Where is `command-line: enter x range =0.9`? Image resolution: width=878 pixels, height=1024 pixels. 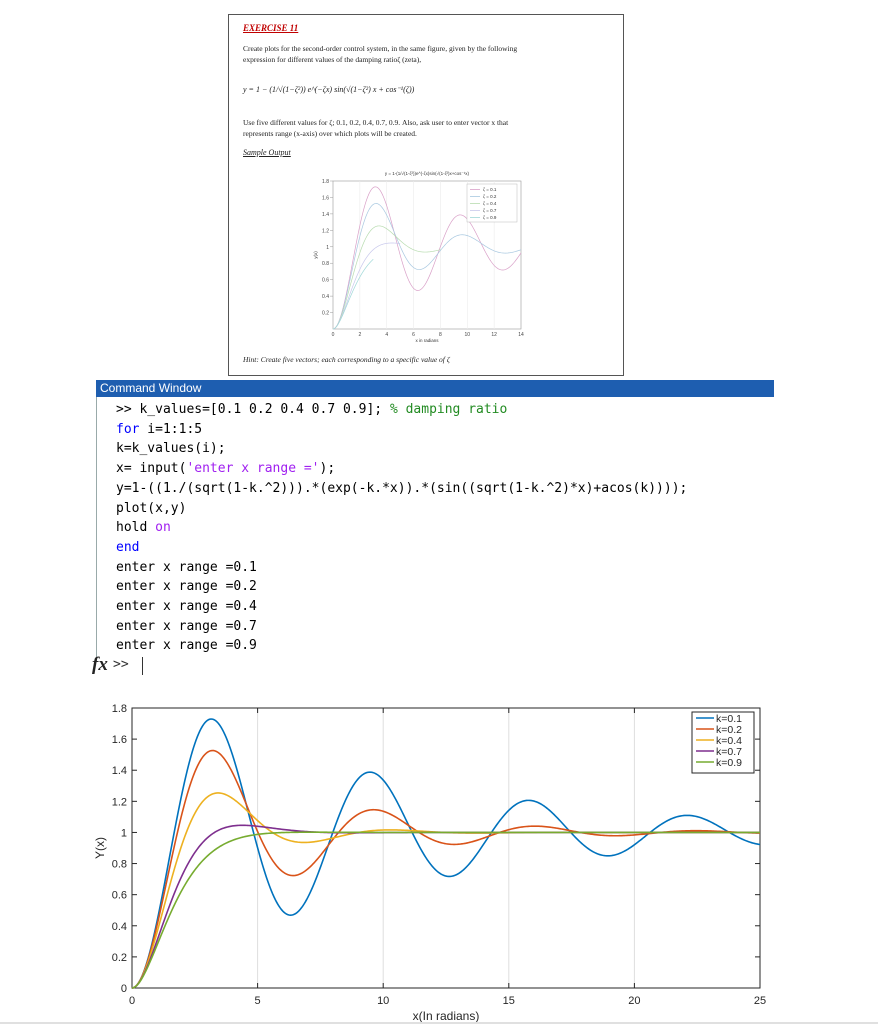
command-line: enter x range =0.9 is located at coordinates (186, 646).